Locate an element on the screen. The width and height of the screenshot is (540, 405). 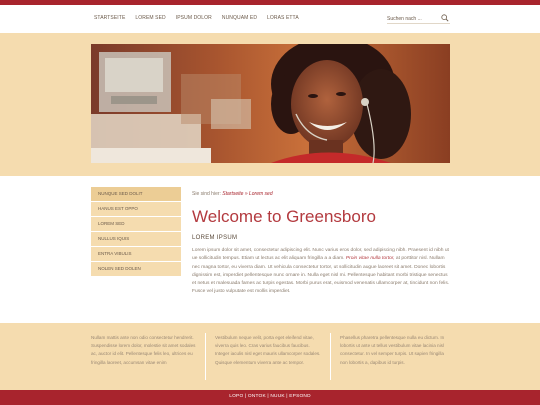
nav-item-startseite: STARTSEITE is located at coordinates (109, 18).